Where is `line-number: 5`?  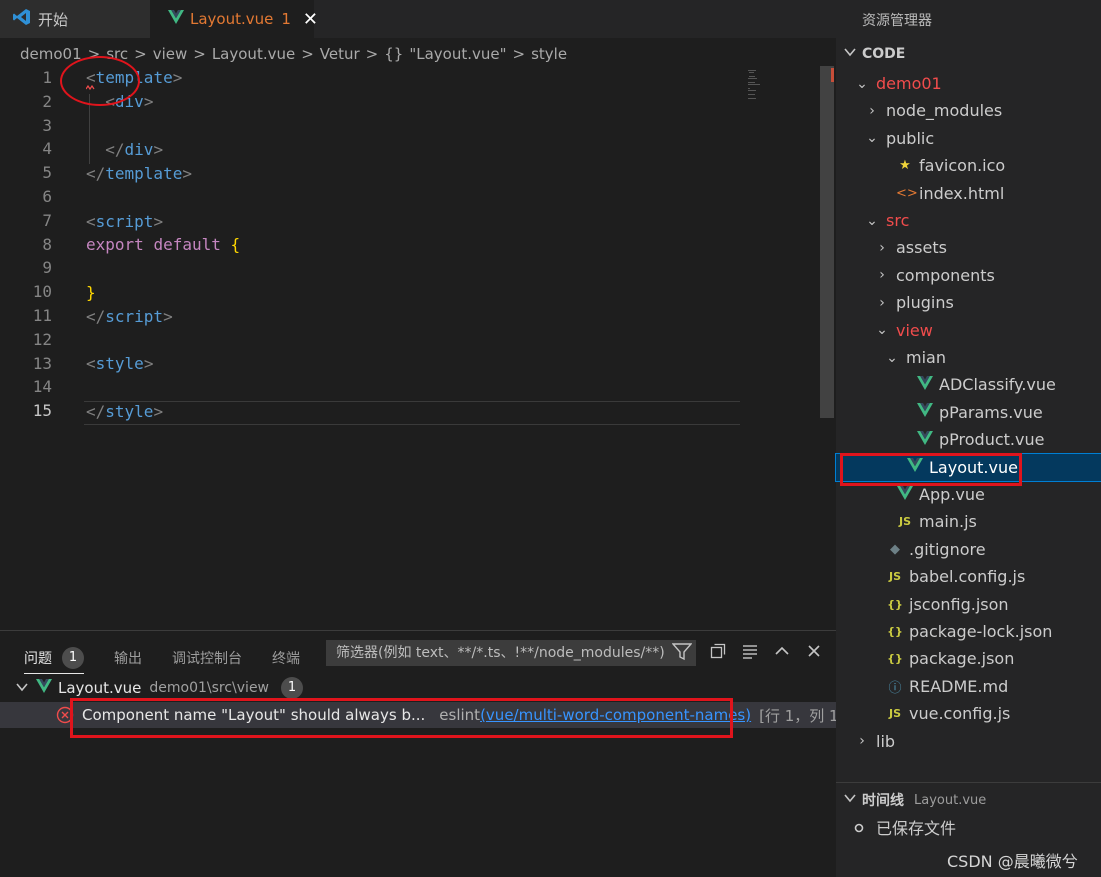 line-number: 5 is located at coordinates (47, 173).